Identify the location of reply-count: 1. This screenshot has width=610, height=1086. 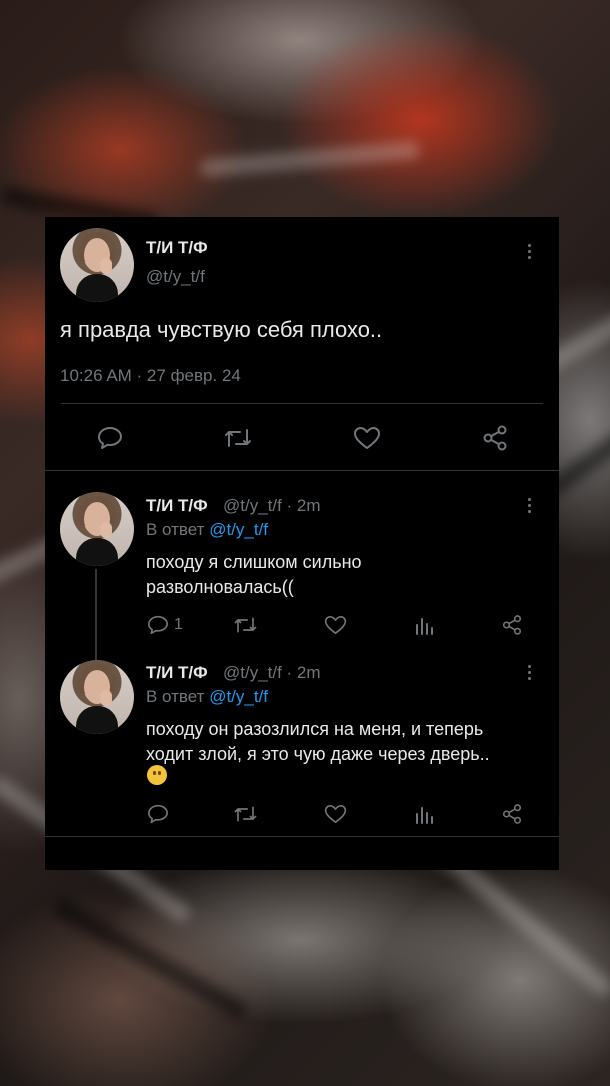
(178, 624).